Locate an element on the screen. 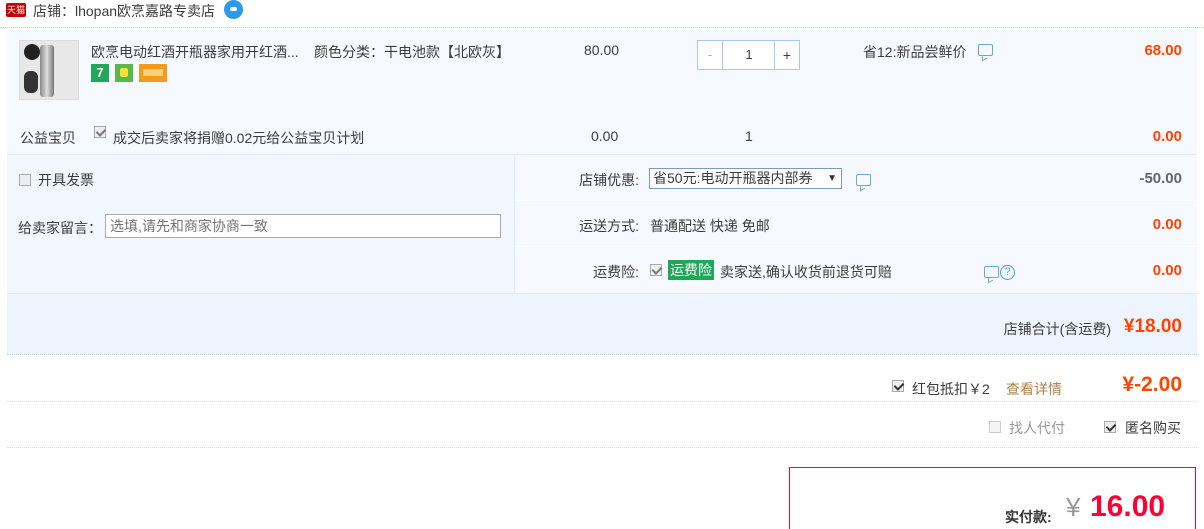 The height and width of the screenshot is (529, 1204). quantity-stepper: - 1 + is located at coordinates (748, 55).